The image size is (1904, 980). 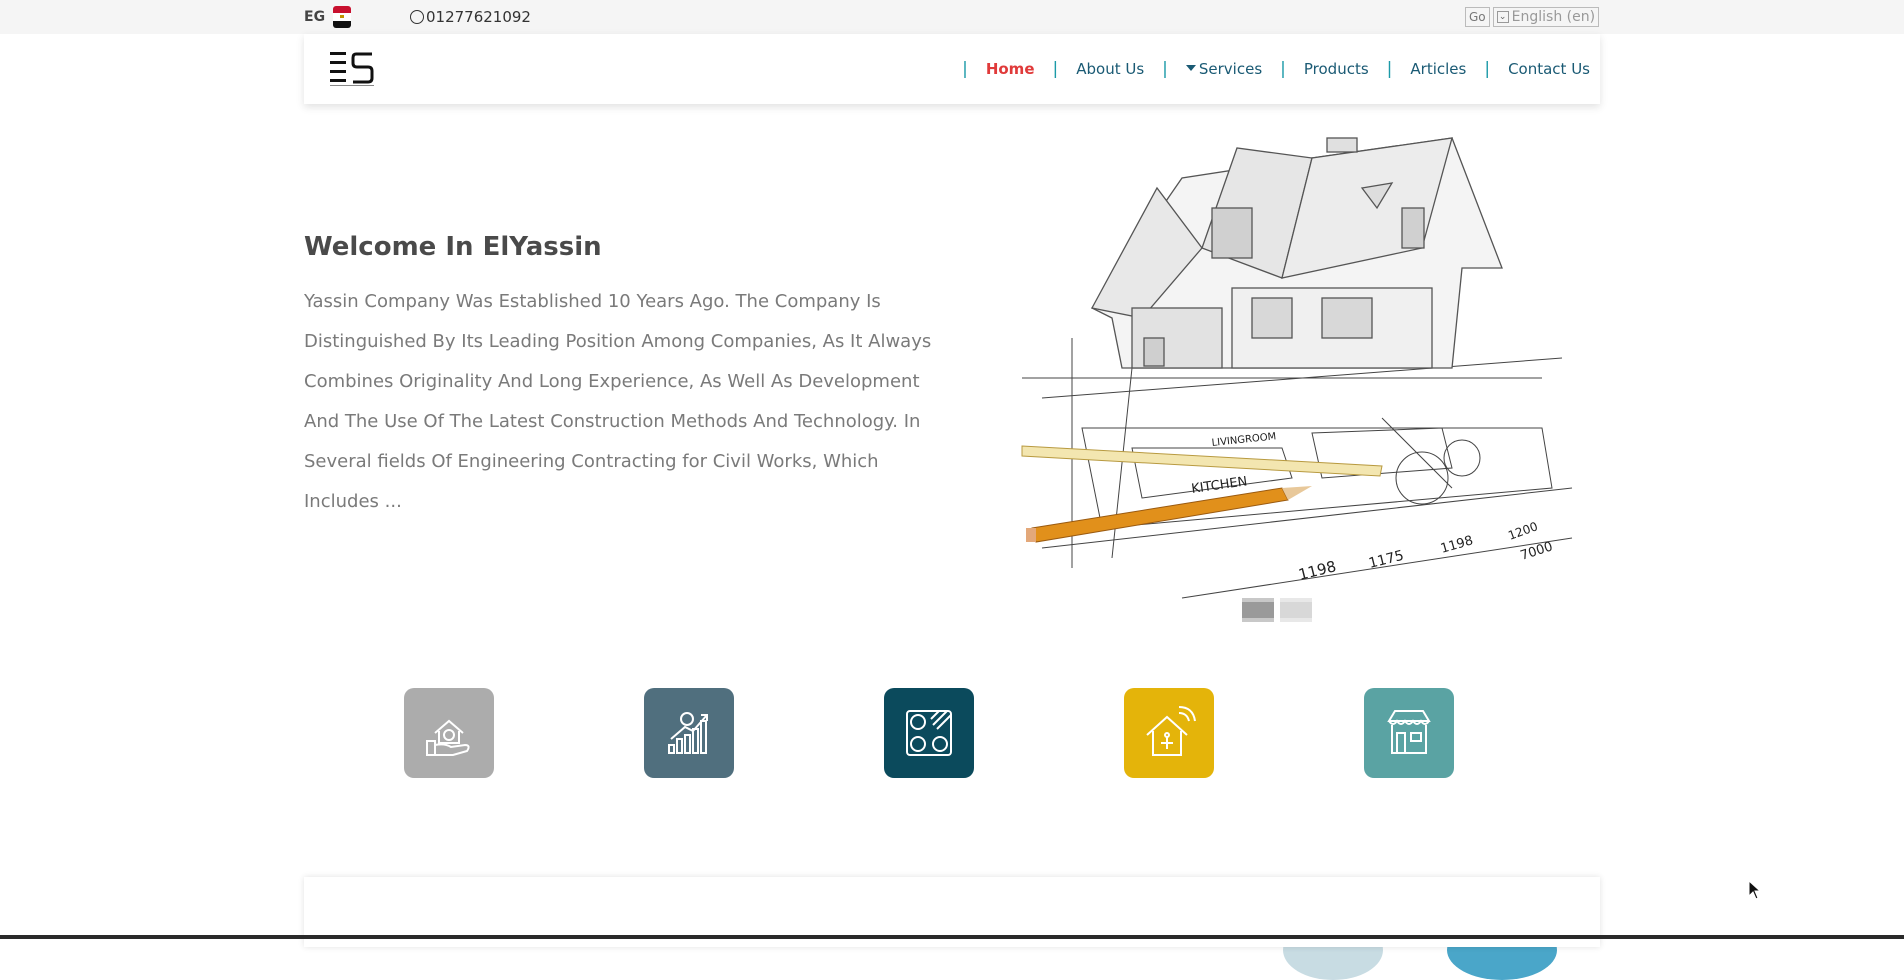 I want to click on nav-about-us: About Us, so click(x=1110, y=69).